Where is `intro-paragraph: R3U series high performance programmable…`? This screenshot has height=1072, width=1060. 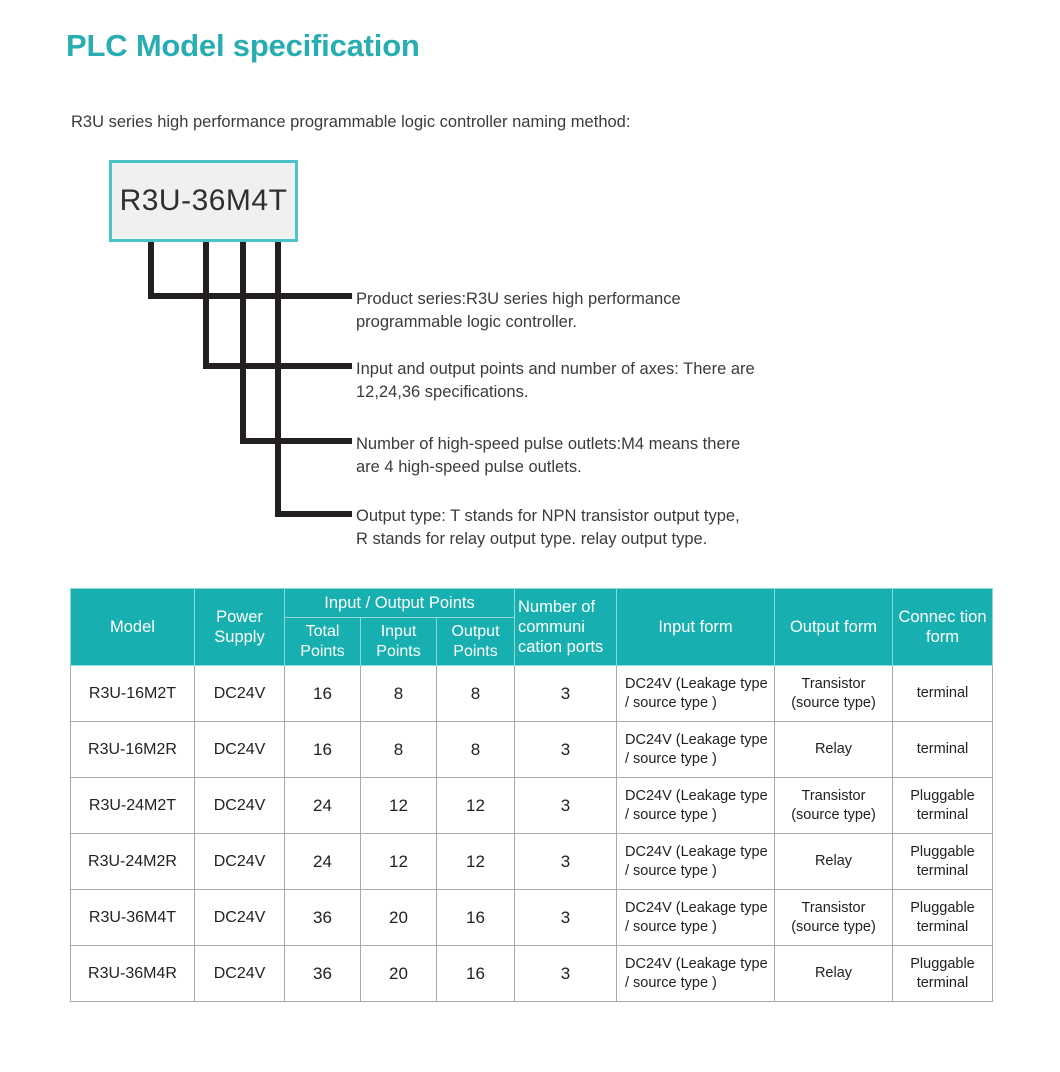
intro-paragraph: R3U series high performance programmable… is located at coordinates (351, 122).